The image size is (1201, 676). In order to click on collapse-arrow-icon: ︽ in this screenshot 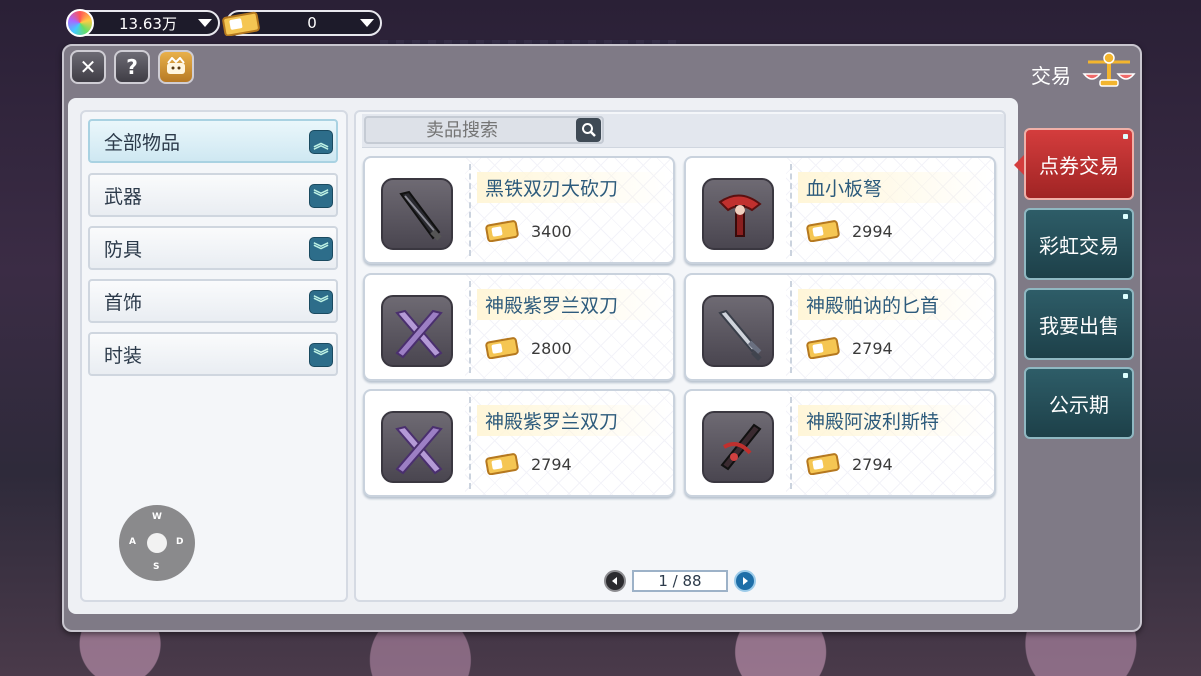, I will do `click(321, 142)`.